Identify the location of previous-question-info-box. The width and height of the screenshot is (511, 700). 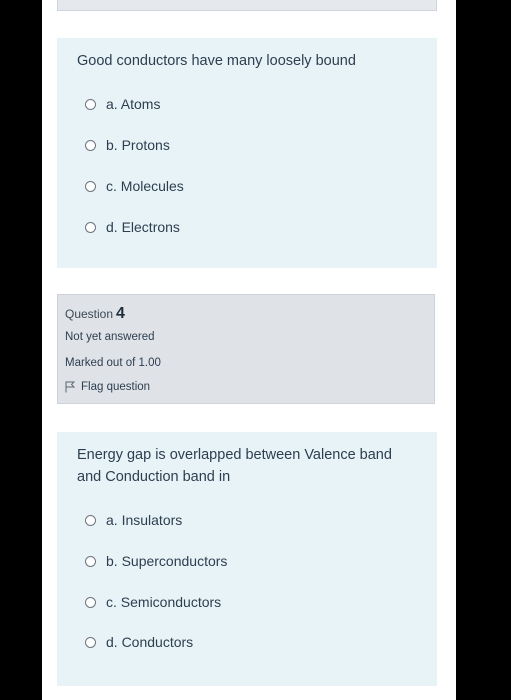
(247, 5).